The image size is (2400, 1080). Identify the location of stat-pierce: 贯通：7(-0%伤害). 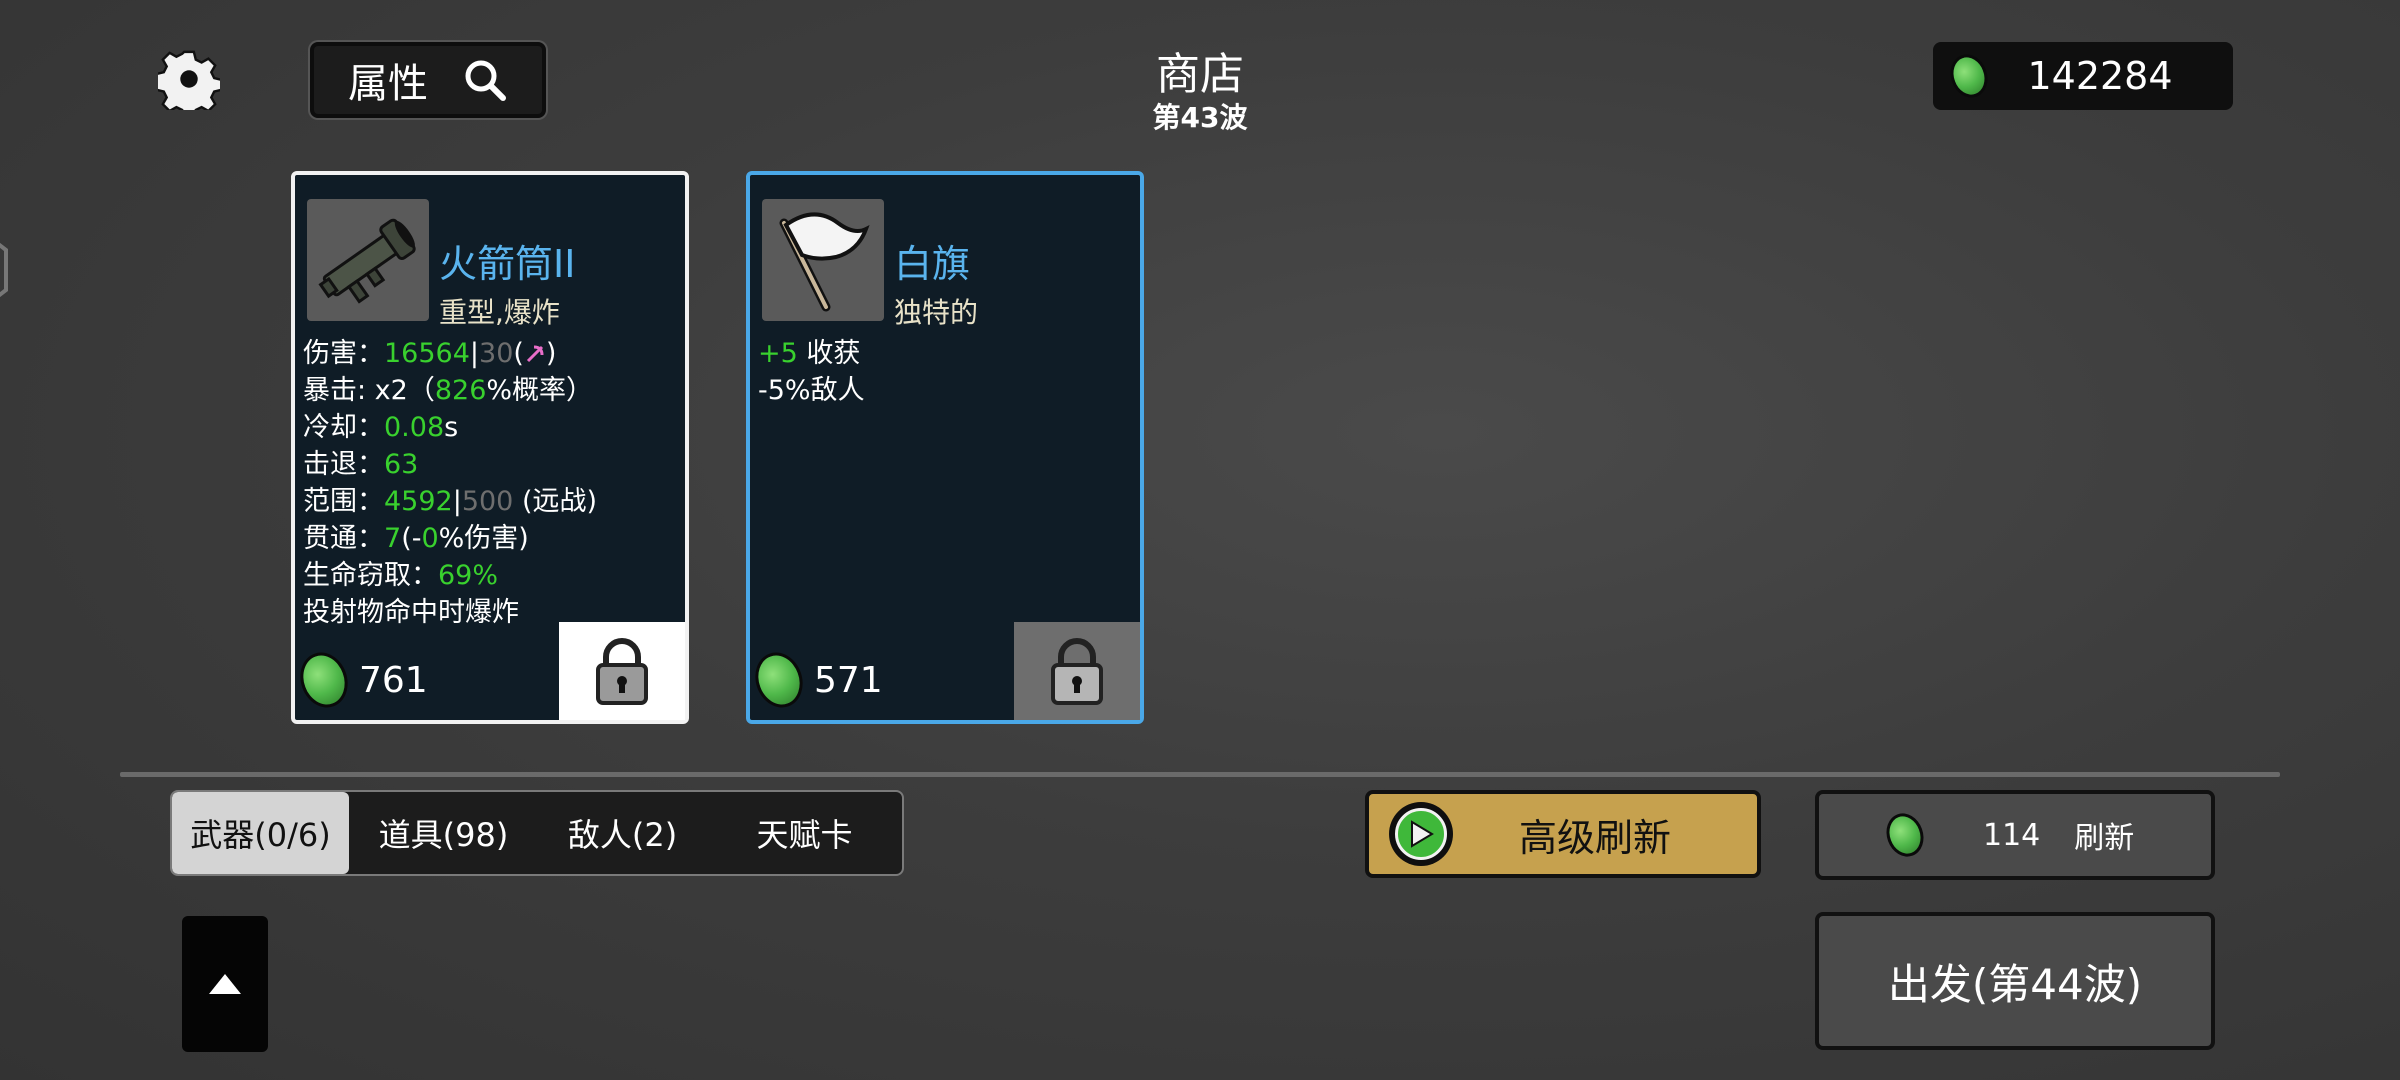
(416, 538).